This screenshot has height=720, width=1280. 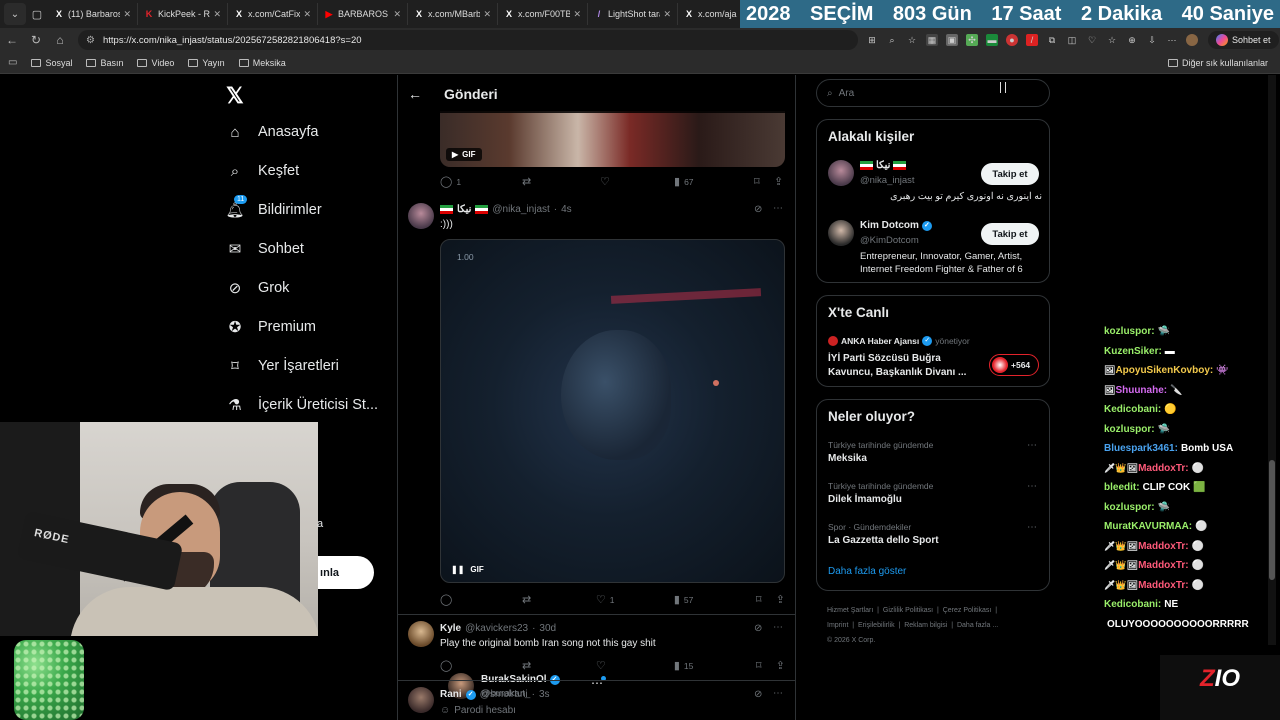 I want to click on gif-badge: ▶ GIF, so click(x=464, y=154).